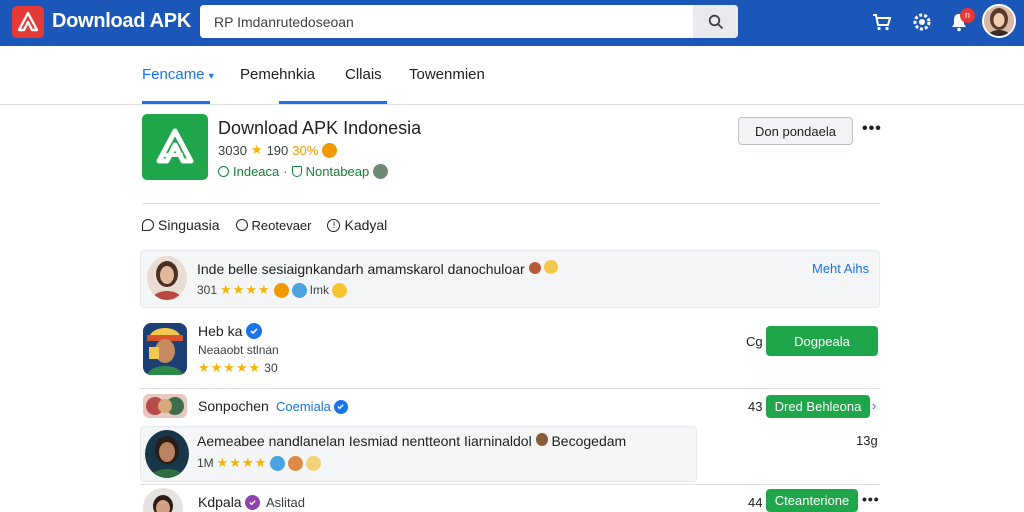  I want to click on search-button, so click(715, 21).